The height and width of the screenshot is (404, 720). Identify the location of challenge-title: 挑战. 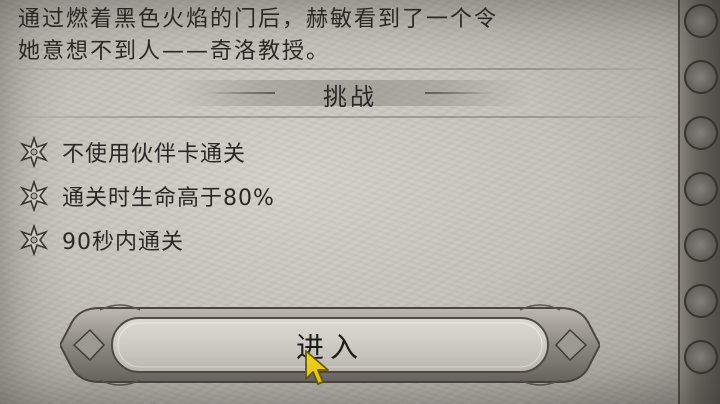
(350, 97).